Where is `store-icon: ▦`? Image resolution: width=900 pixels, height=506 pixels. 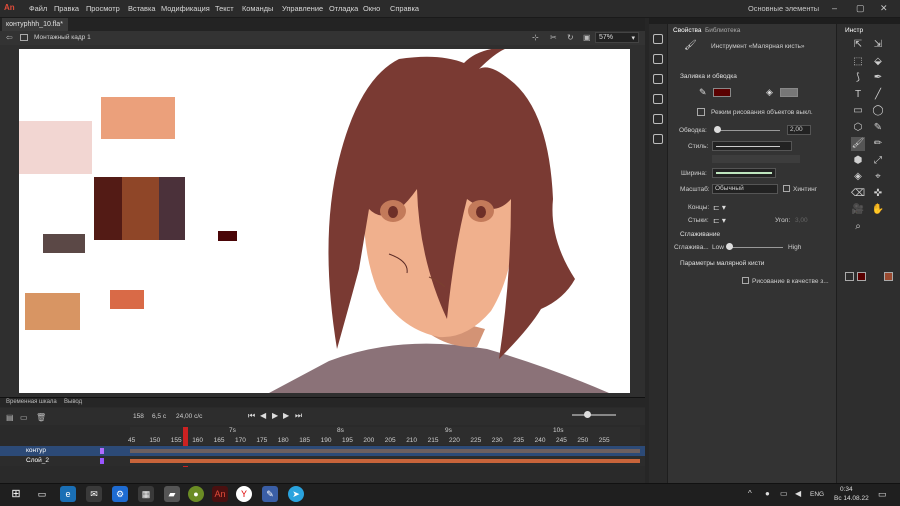 store-icon: ▦ is located at coordinates (146, 494).